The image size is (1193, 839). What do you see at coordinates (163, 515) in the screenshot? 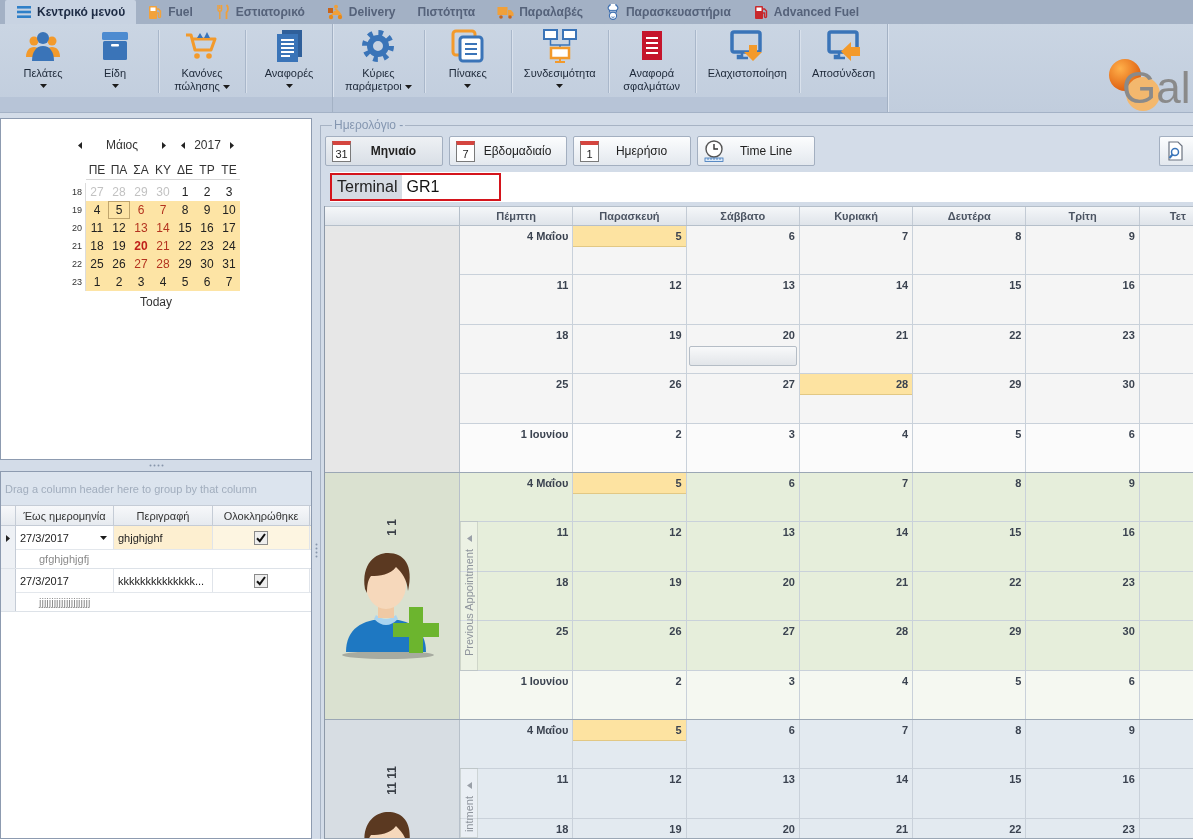
I see `column-header: Περιγραφή` at bounding box center [163, 515].